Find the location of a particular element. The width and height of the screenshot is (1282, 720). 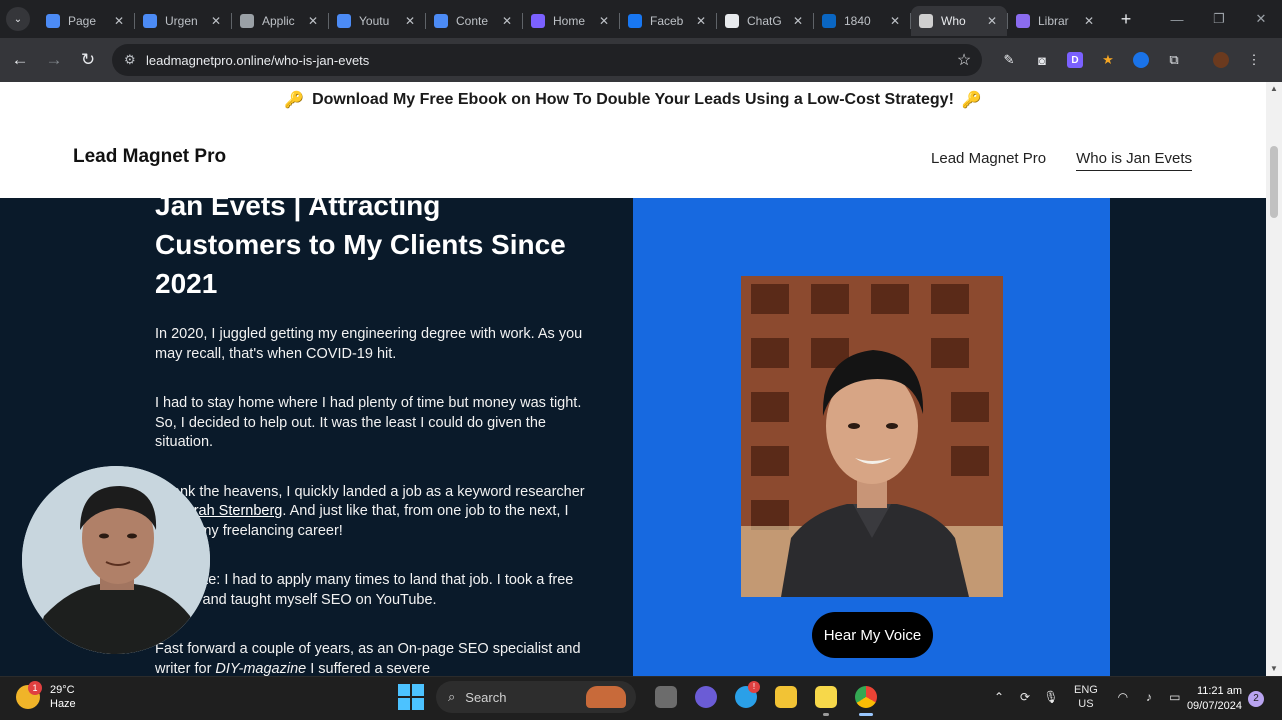

sticky-notes-icon is located at coordinates (826, 698).